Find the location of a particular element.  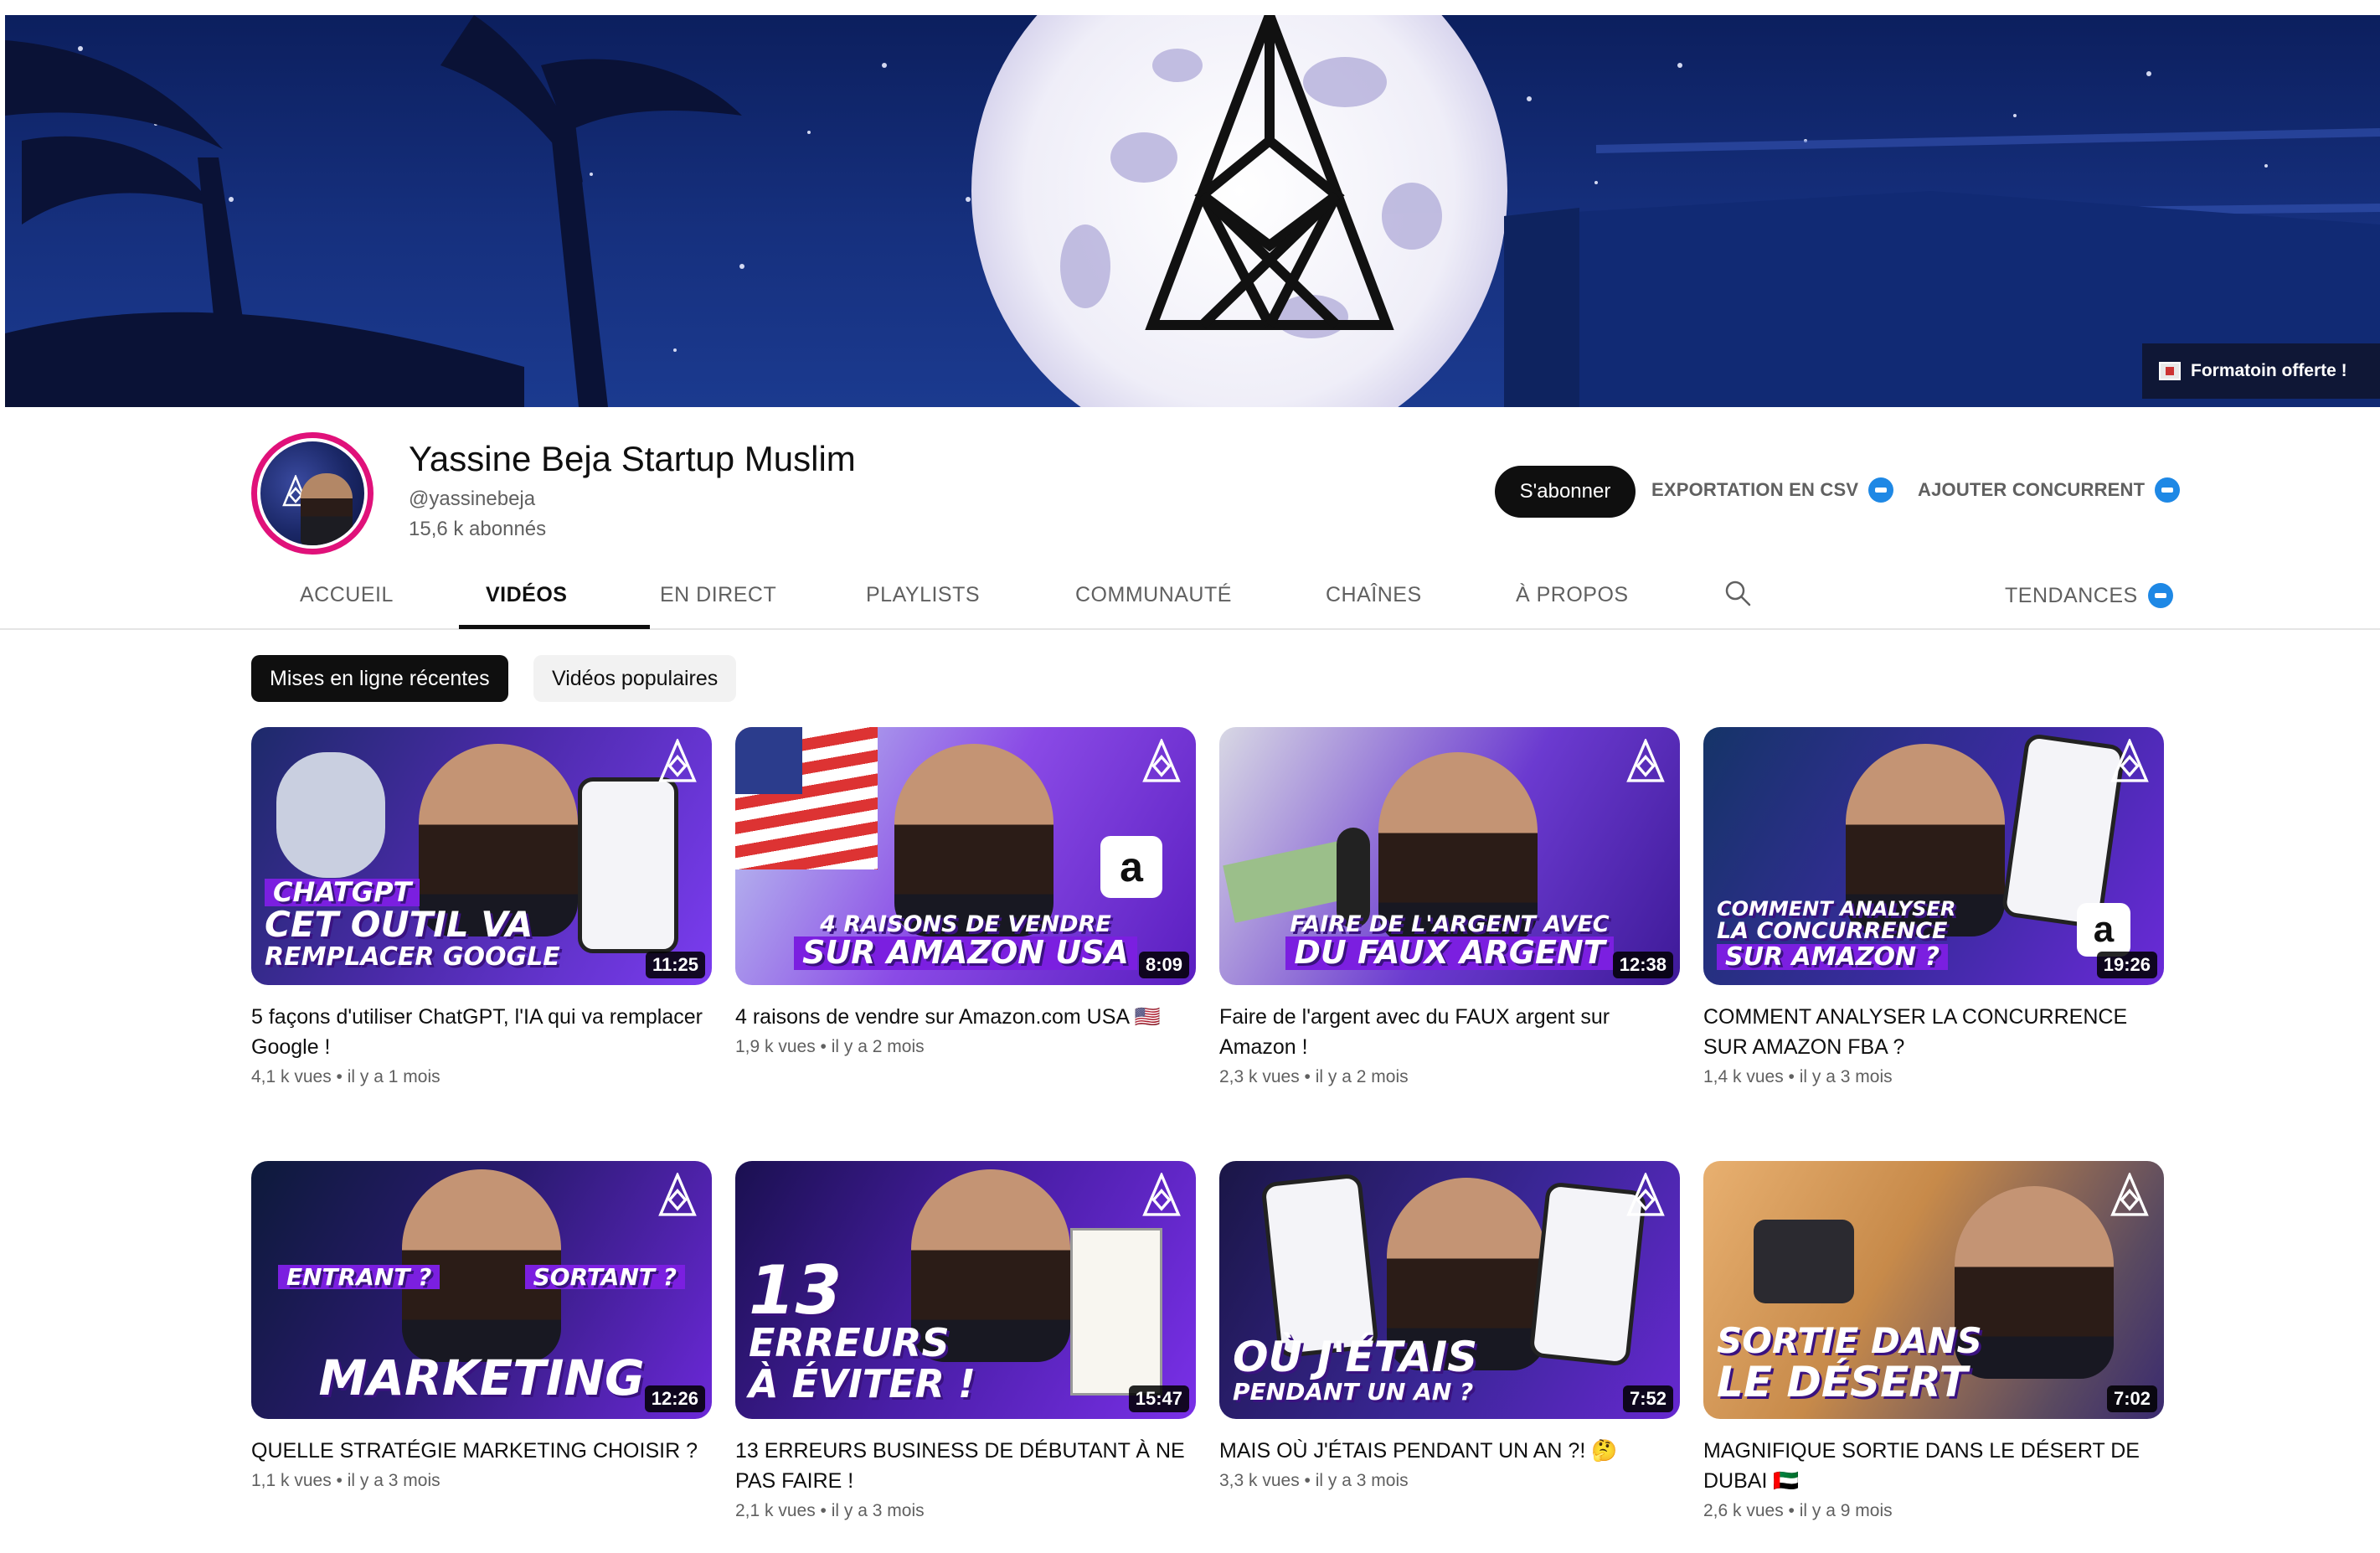

video-duration: 12:38 is located at coordinates (1642, 965).